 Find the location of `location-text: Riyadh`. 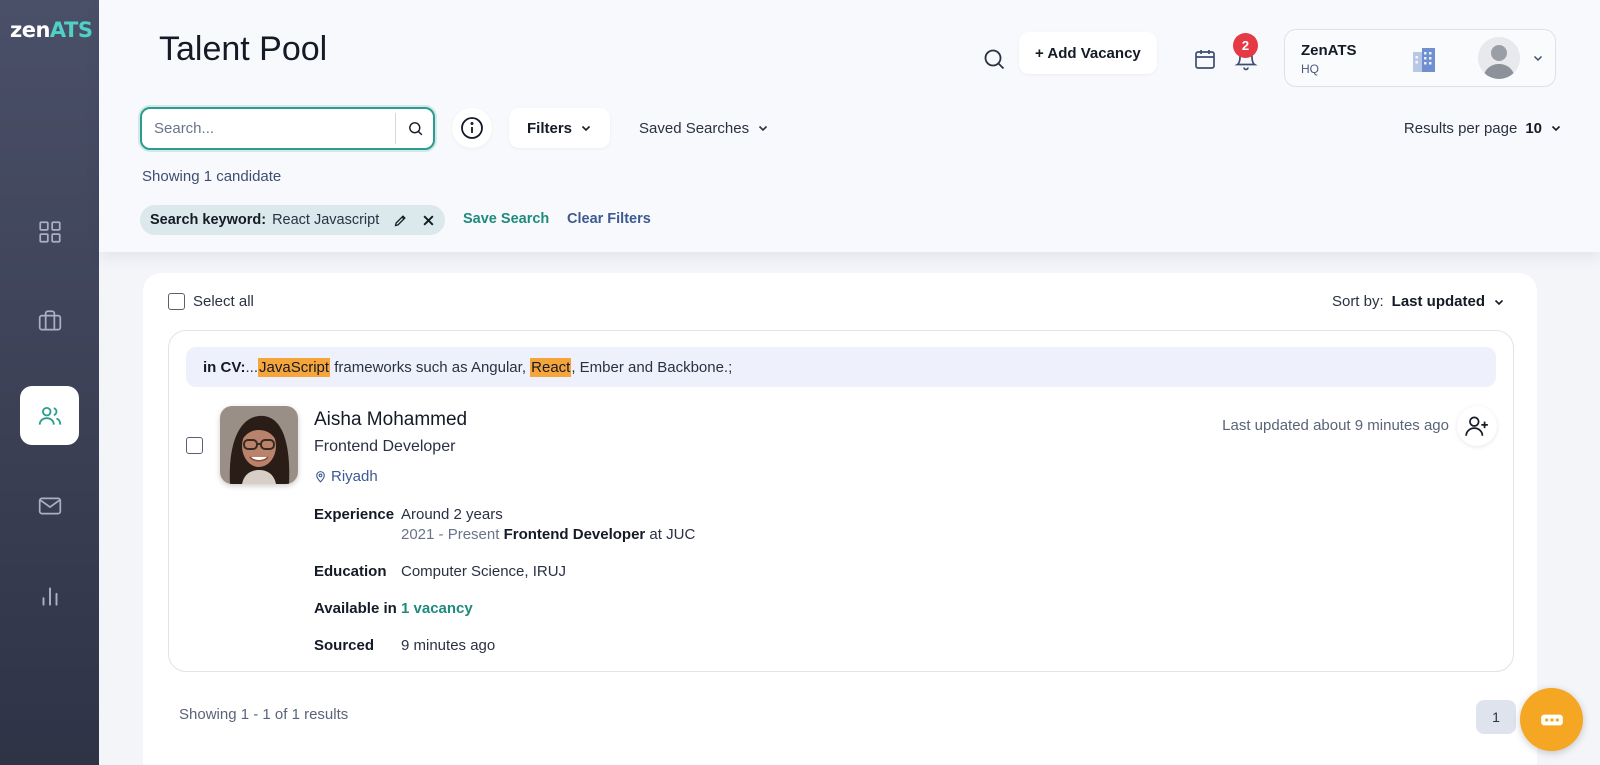

location-text: Riyadh is located at coordinates (354, 476).